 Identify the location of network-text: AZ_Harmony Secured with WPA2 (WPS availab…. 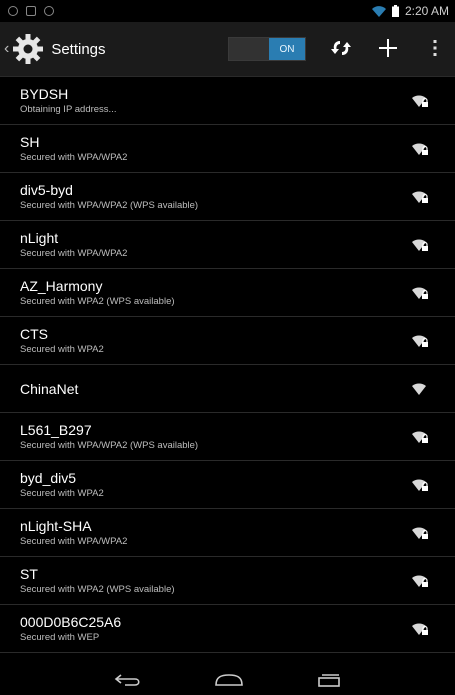
(215, 293).